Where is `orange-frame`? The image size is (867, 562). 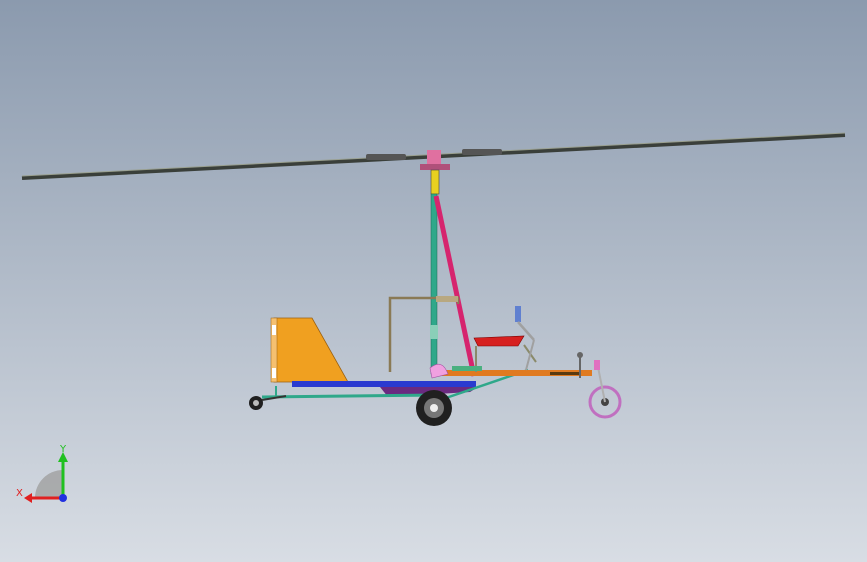
orange-frame is located at coordinates (516, 365).